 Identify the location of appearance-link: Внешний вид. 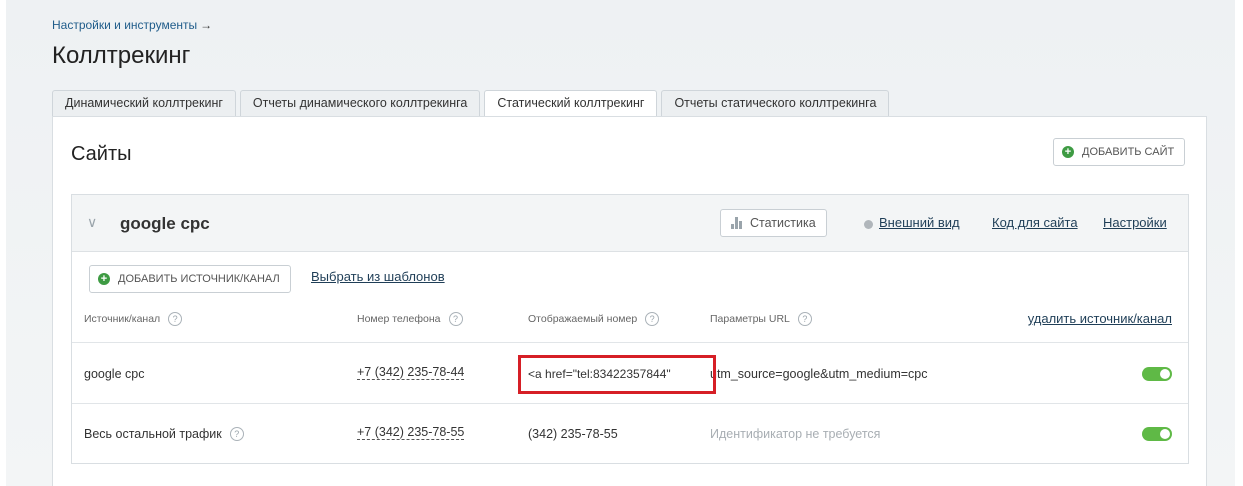
(919, 222).